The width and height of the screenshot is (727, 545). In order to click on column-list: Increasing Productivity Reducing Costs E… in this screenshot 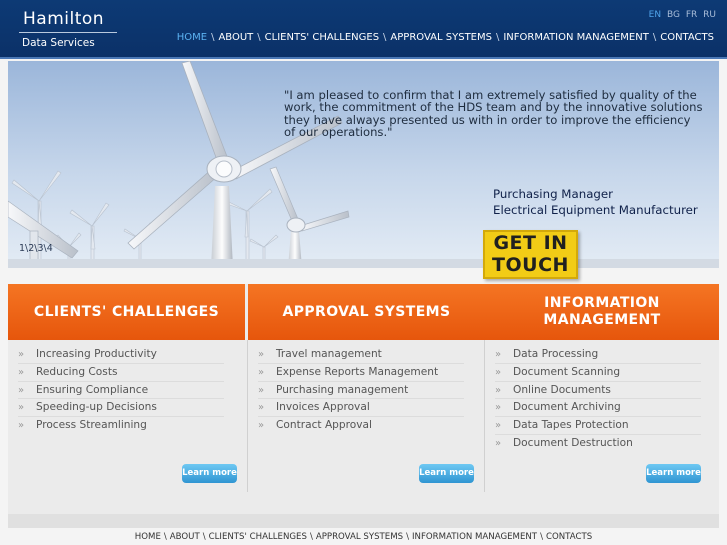, I will do `click(131, 390)`.